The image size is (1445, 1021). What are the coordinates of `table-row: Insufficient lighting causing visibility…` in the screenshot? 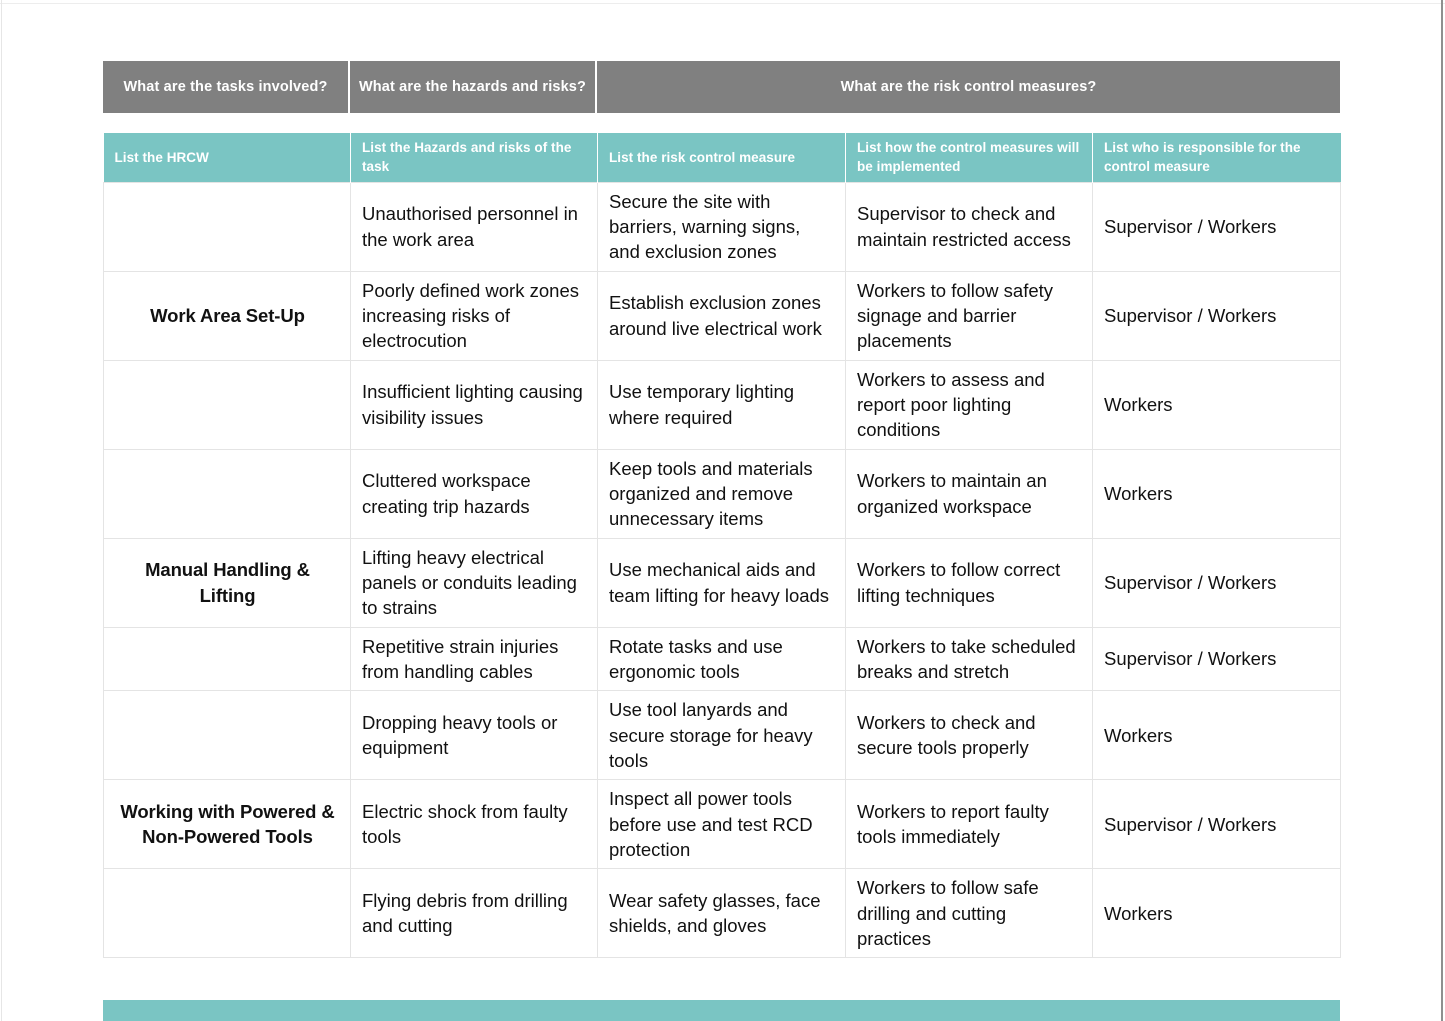 It's located at (722, 404).